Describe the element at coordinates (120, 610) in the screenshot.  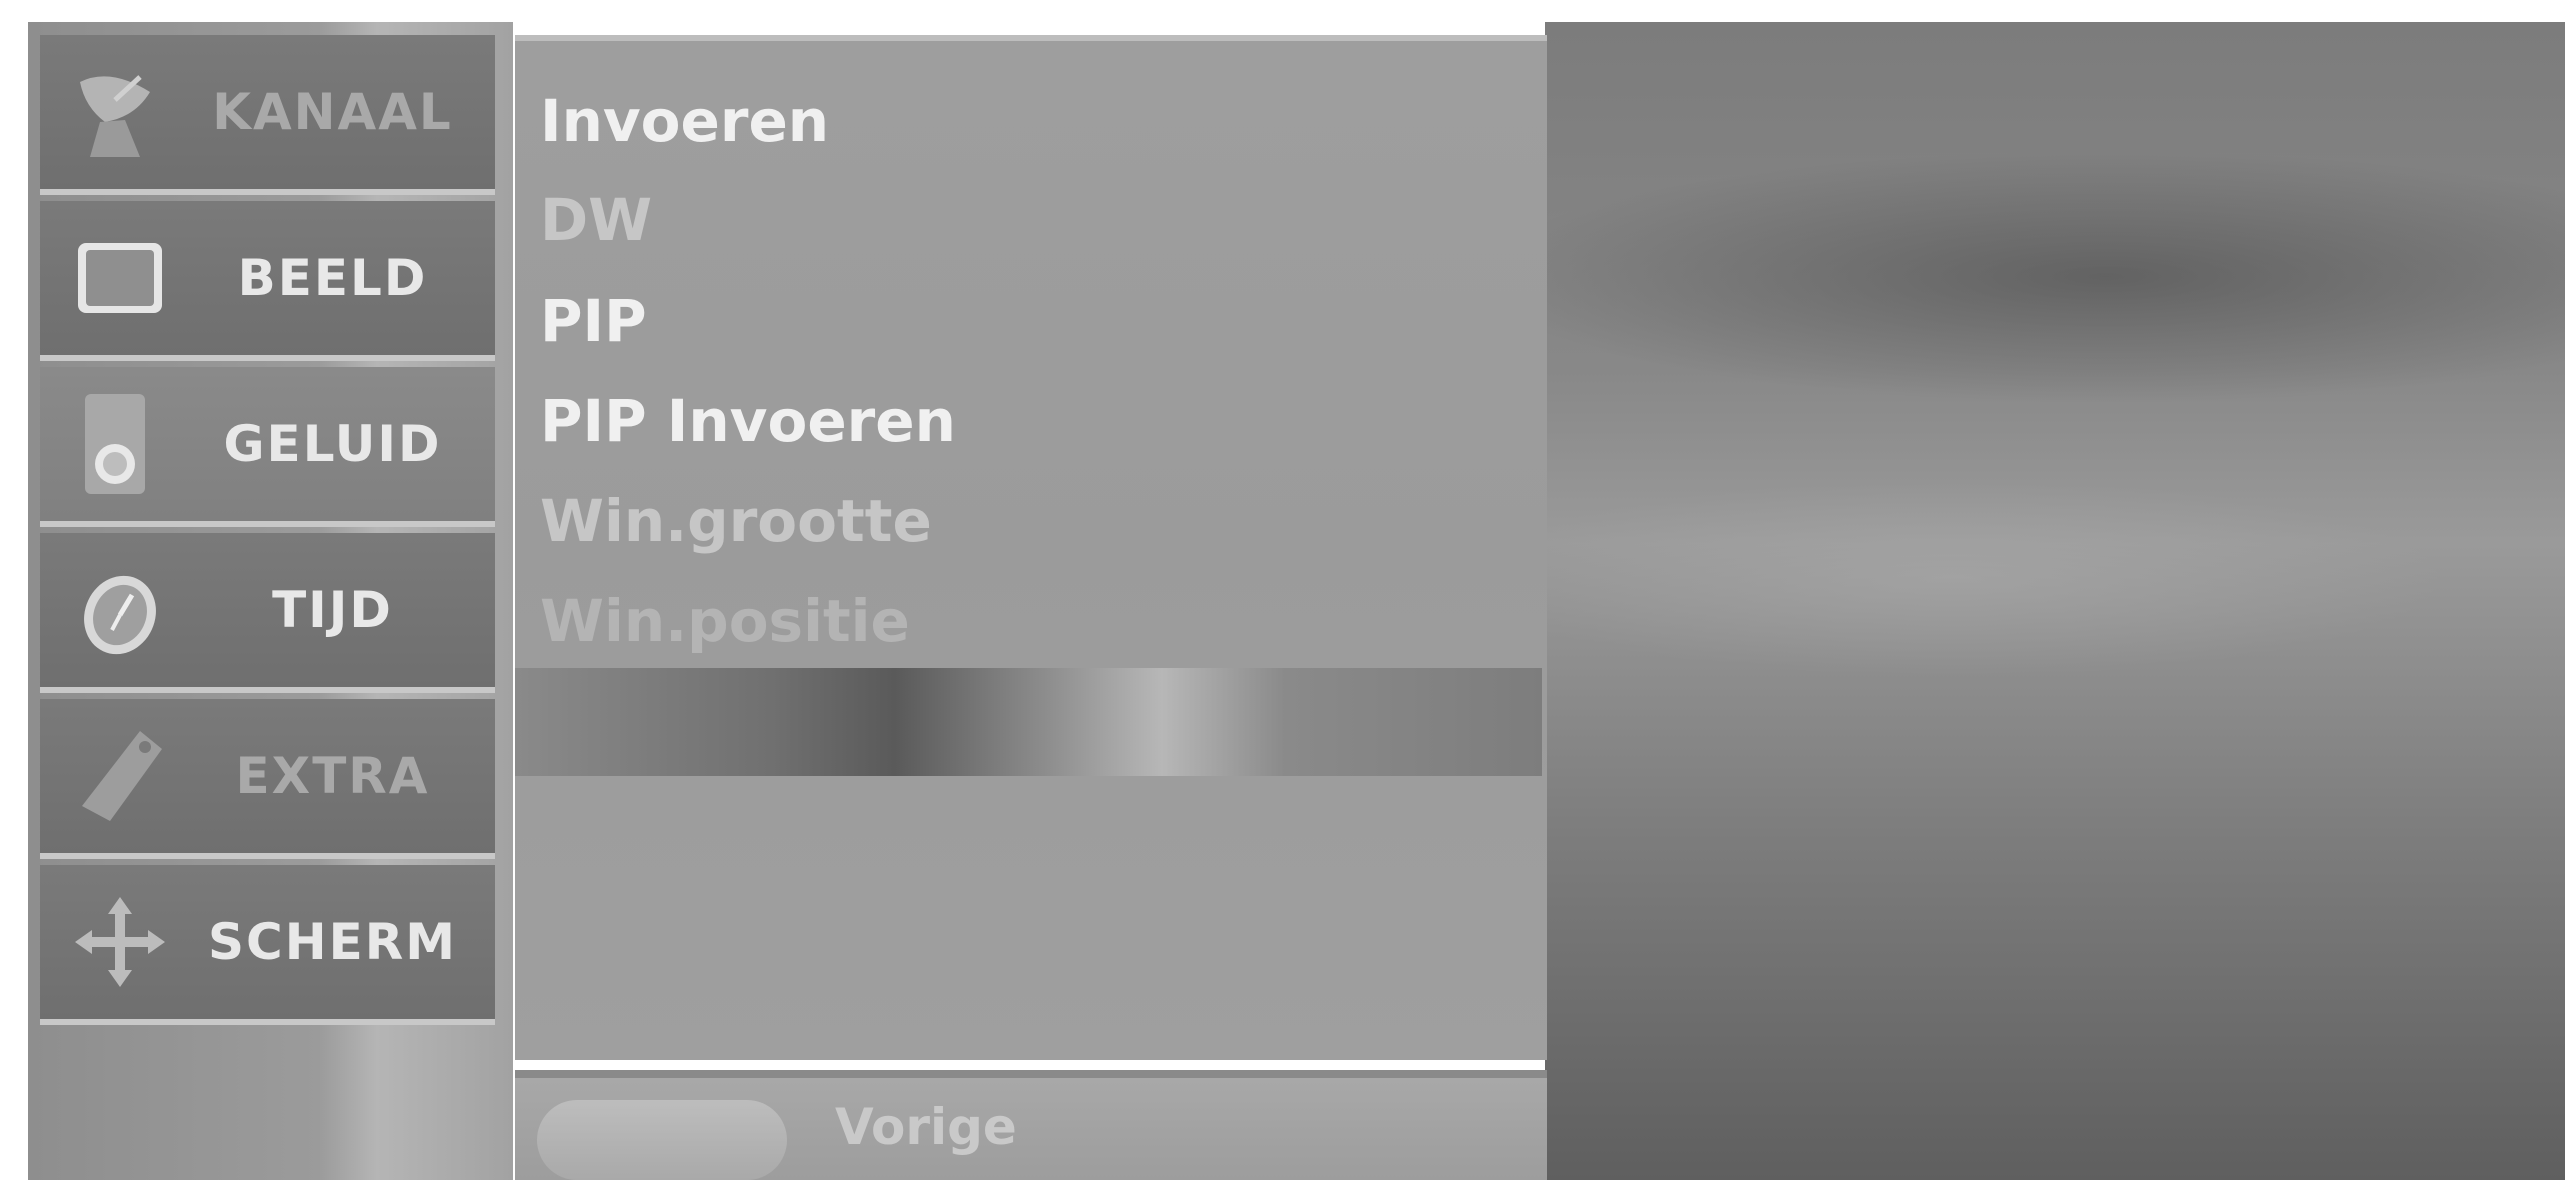
I see `clock-icon` at that location.